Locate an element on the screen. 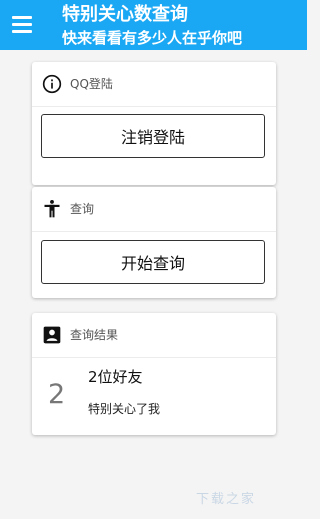  info-icon is located at coordinates (52, 84).